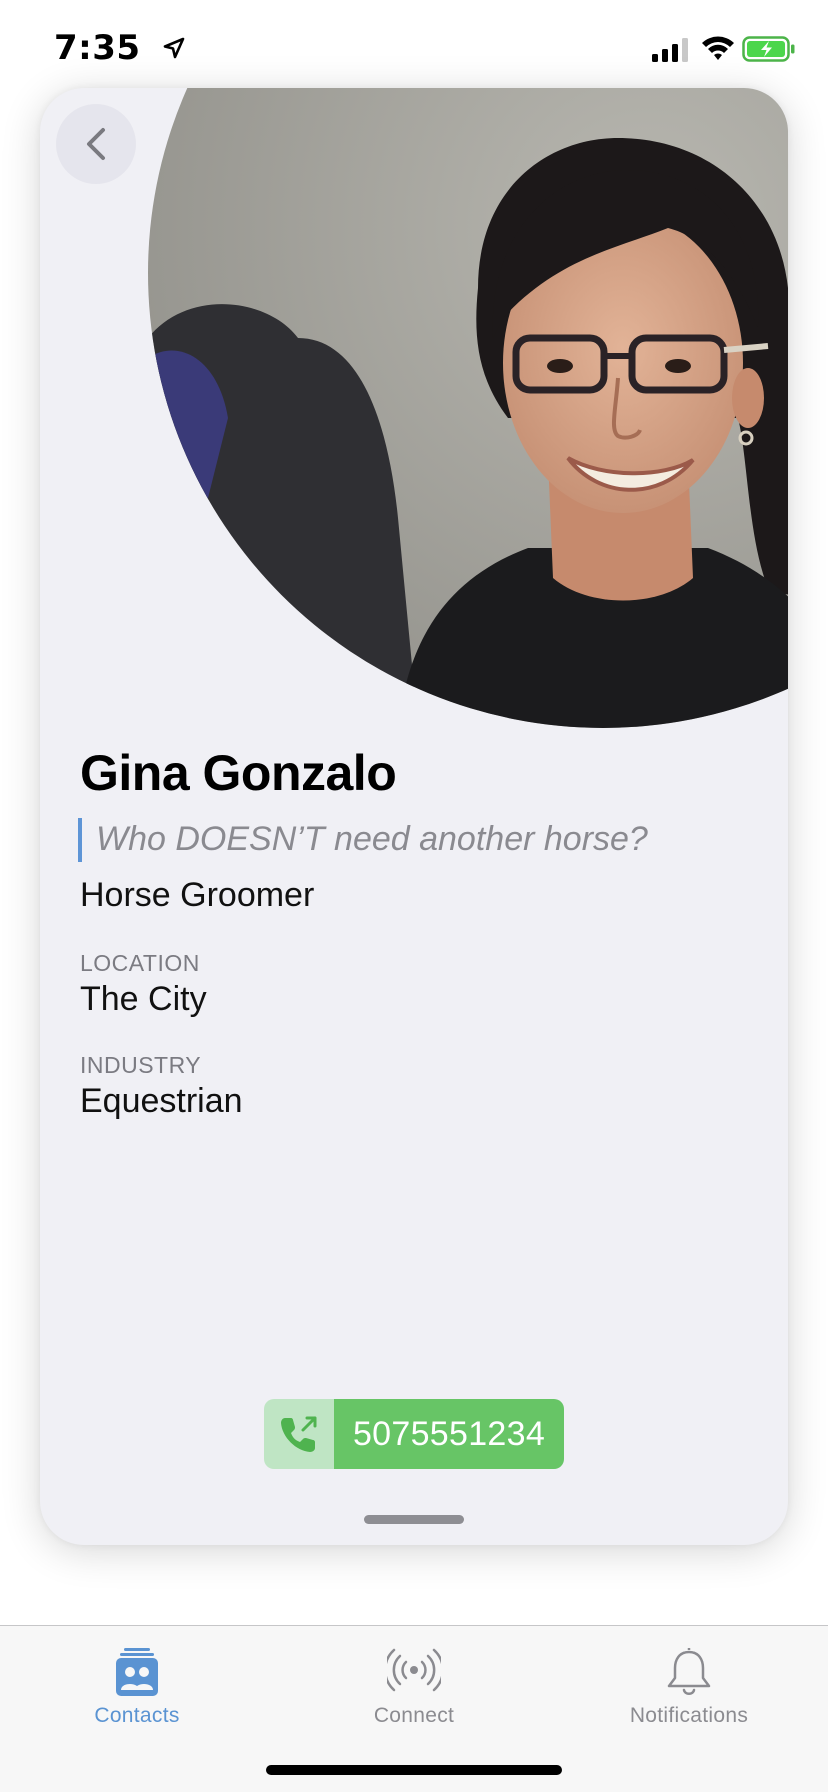  Describe the element at coordinates (689, 1715) in the screenshot. I see `tab-notifications-label: Notifications` at that location.